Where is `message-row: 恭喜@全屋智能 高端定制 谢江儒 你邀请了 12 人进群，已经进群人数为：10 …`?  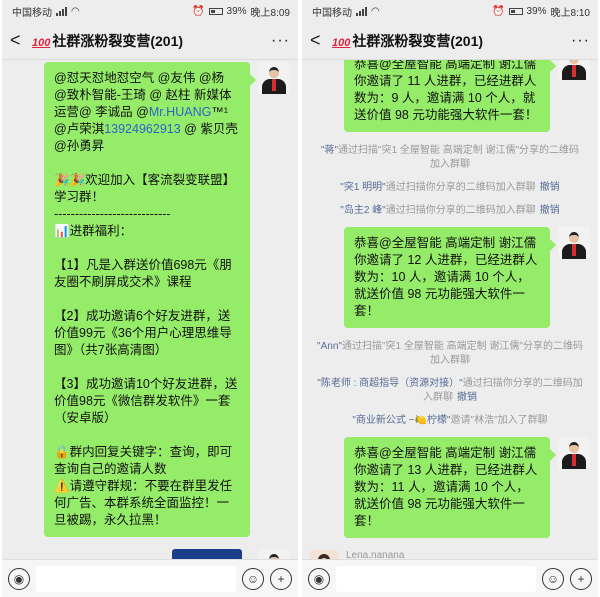
message-row: 恭喜@全屋智能 高端定制 谢江儒 你邀请了 12 人进群，已经进群人数为：10 … is located at coordinates (450, 277).